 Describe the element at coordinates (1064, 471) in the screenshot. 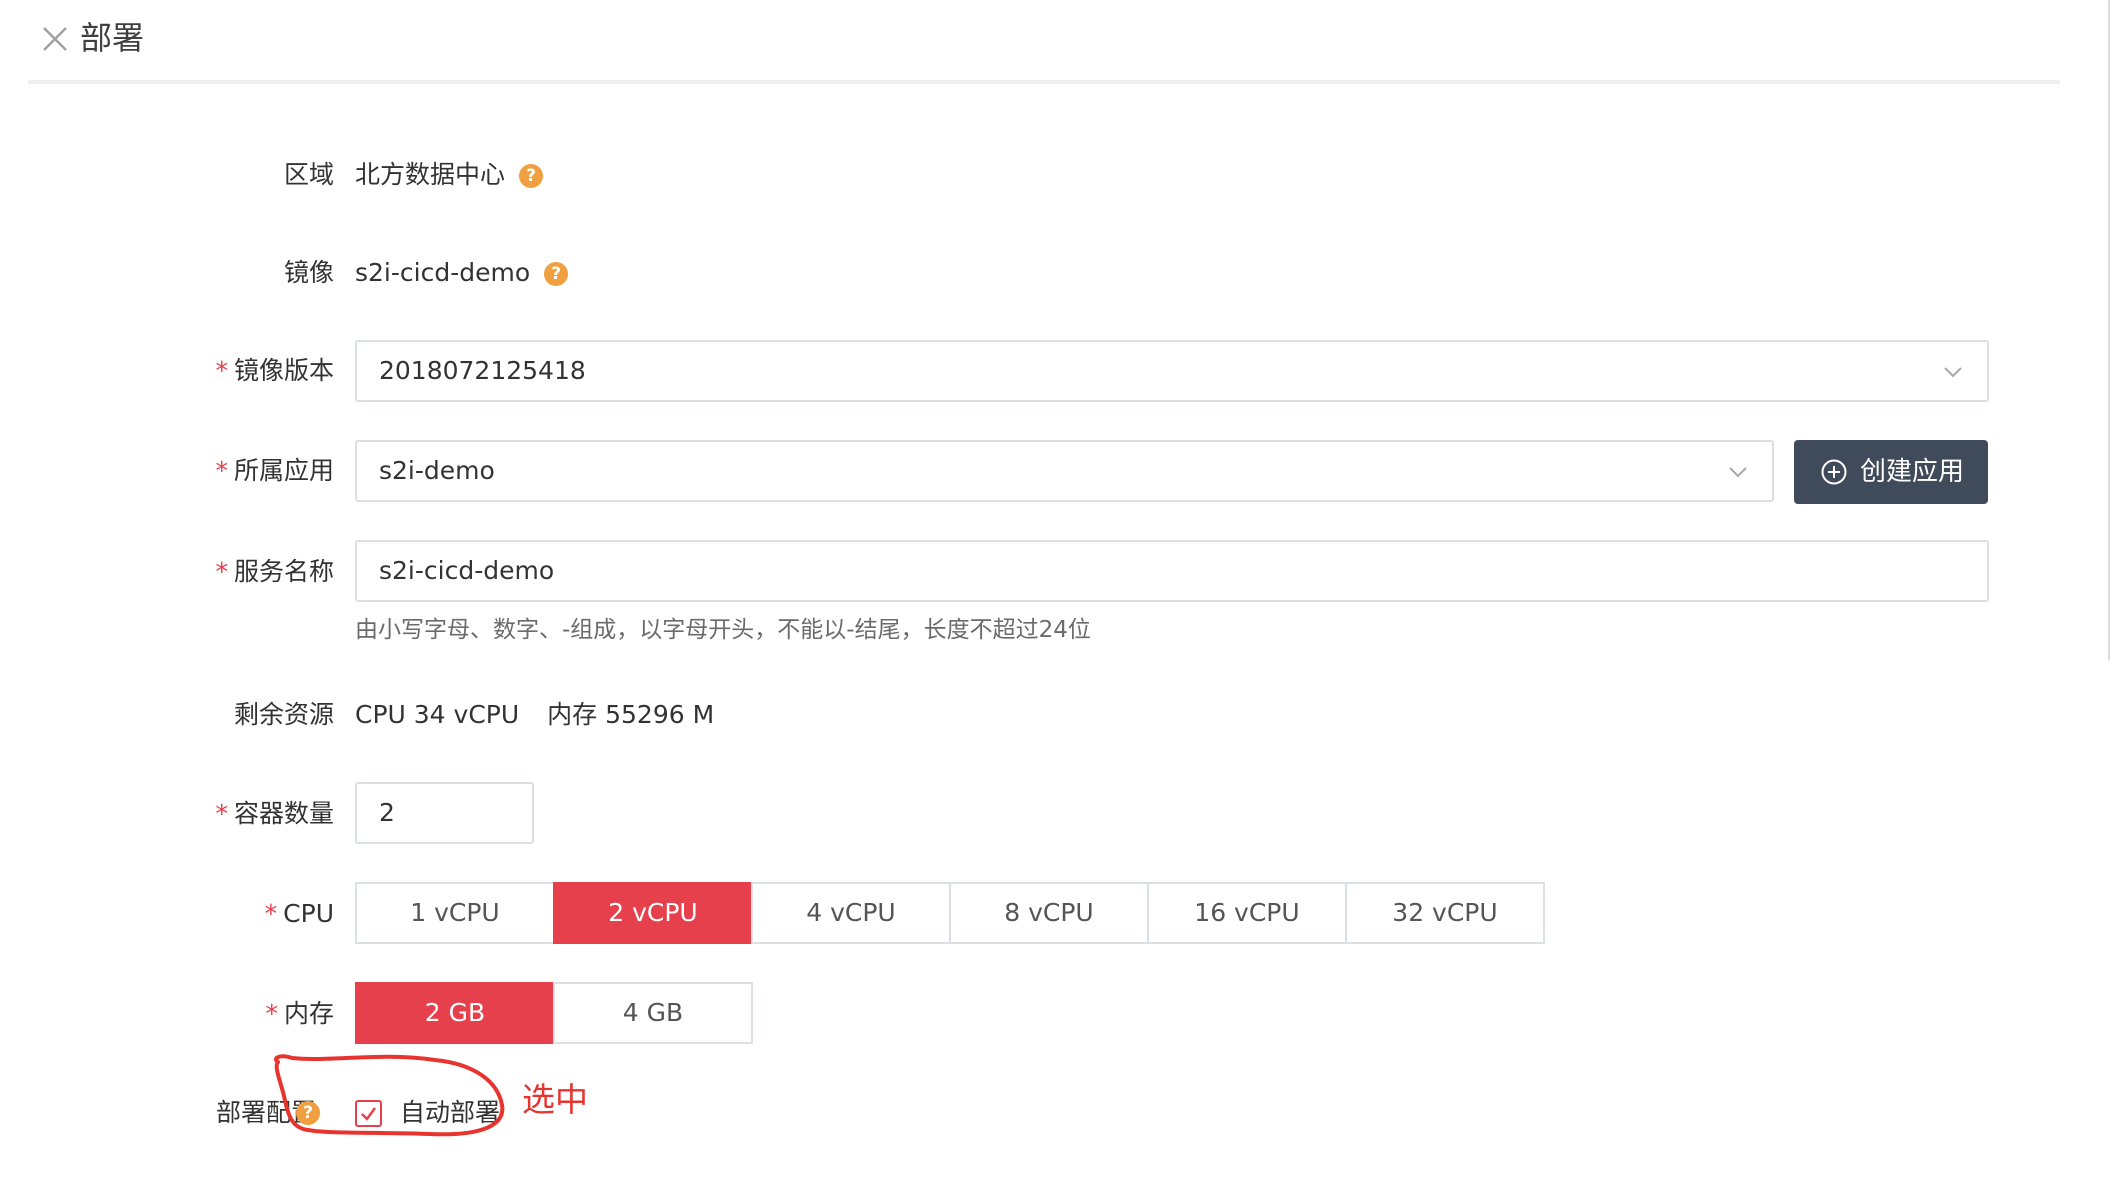

I see `app-select: s2i-demo` at that location.